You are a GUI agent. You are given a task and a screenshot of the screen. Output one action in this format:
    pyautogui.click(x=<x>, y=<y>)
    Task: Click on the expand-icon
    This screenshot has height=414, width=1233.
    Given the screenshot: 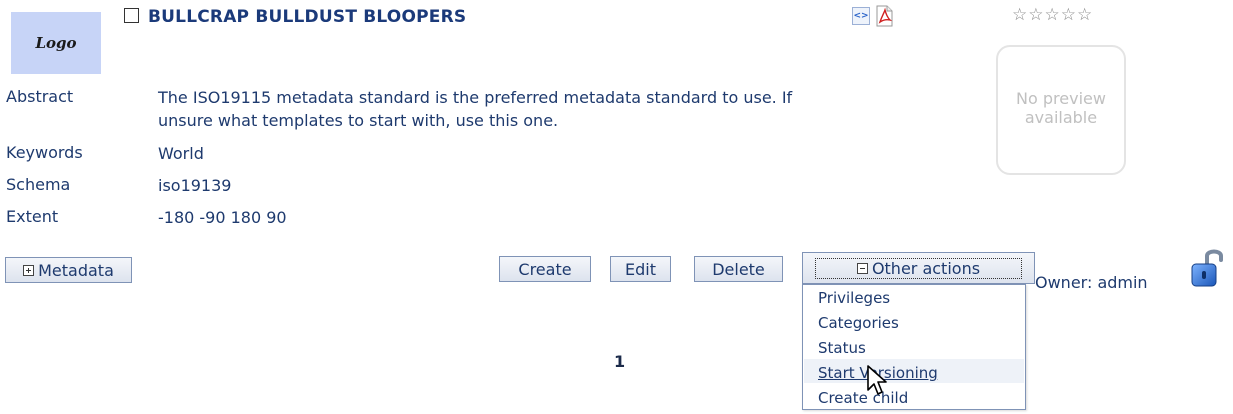 What is the action you would take?
    pyautogui.click(x=29, y=270)
    